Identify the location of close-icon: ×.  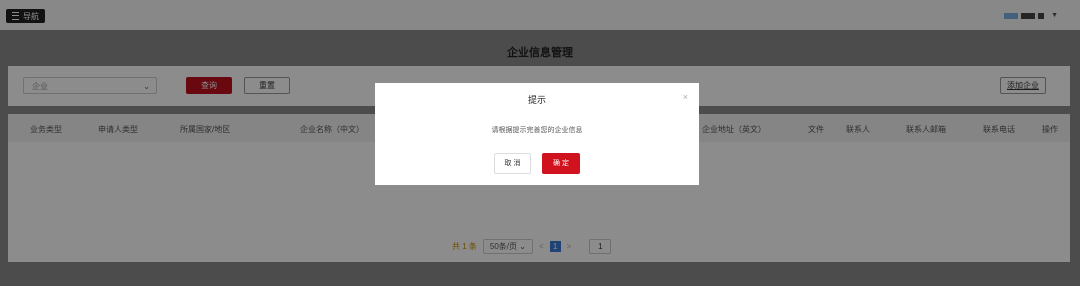
(685, 97).